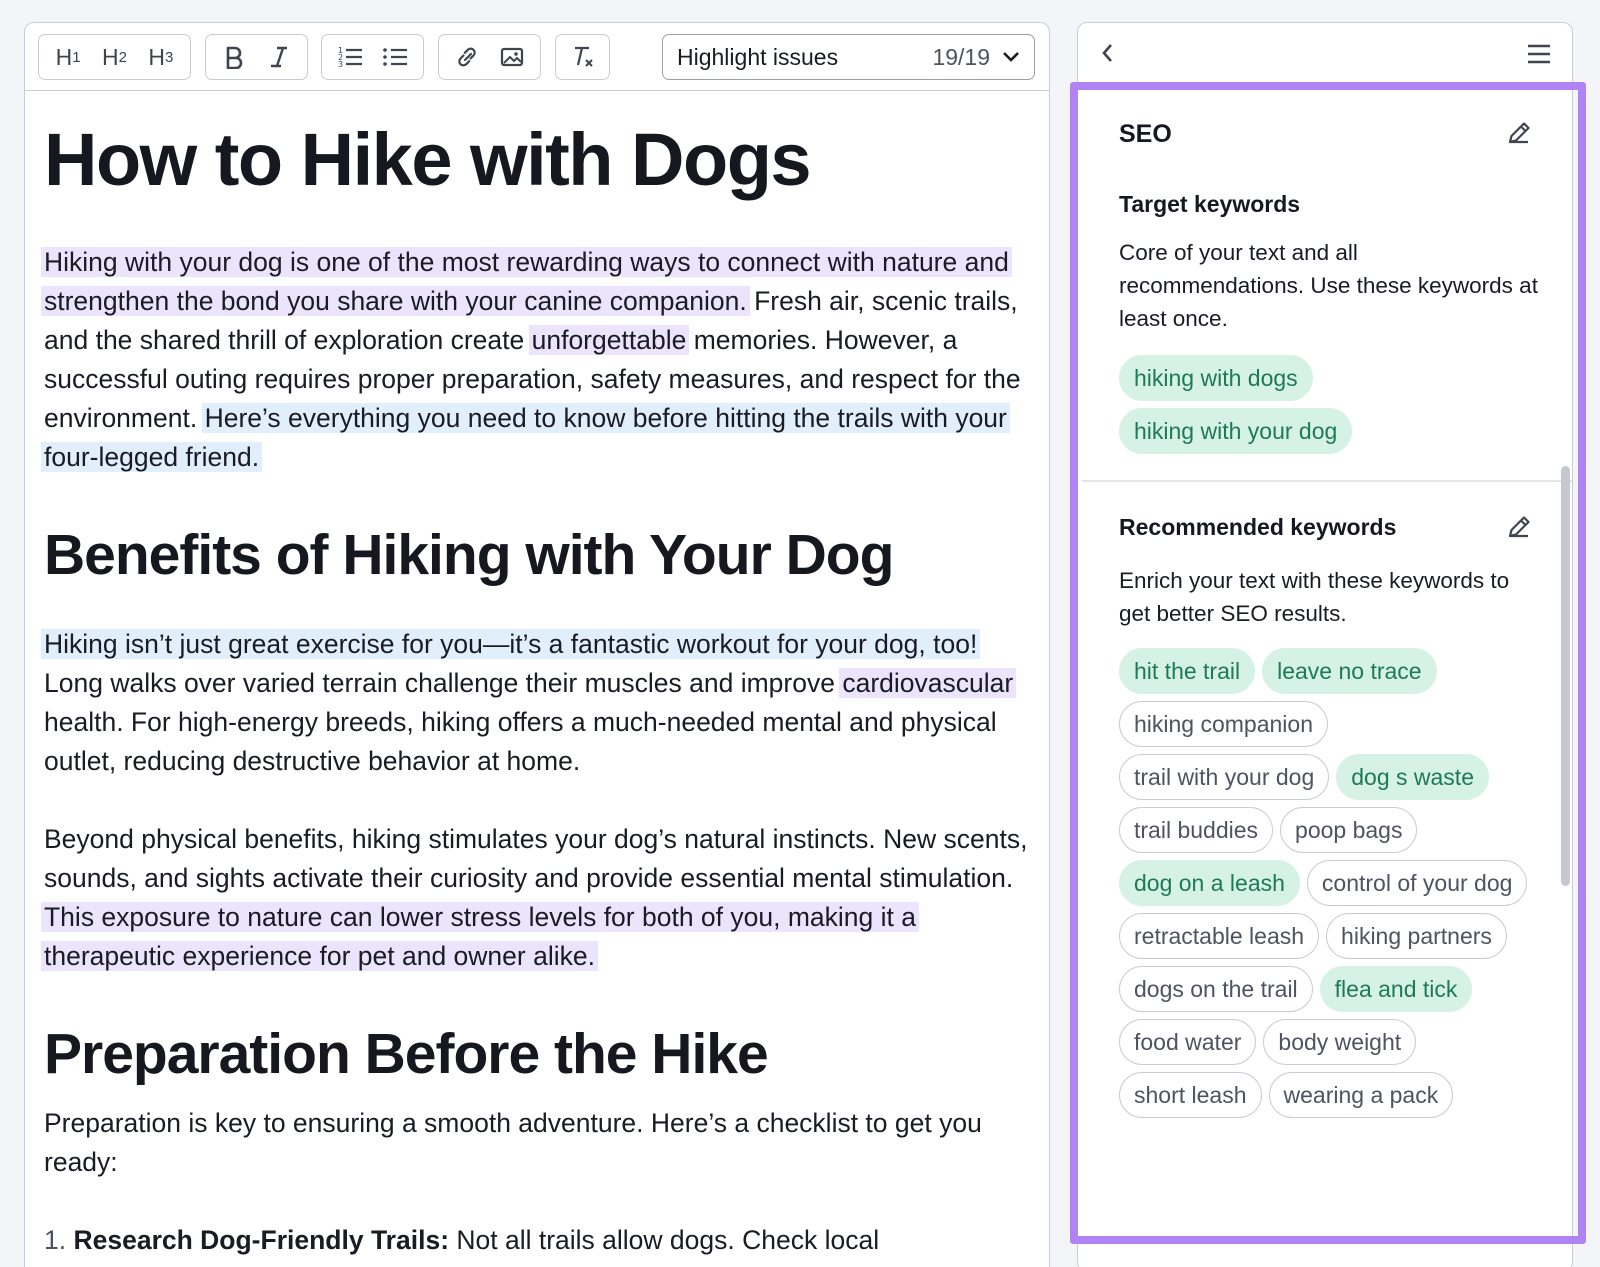 The height and width of the screenshot is (1267, 1600). I want to click on heading-1-label: H, so click(64, 56).